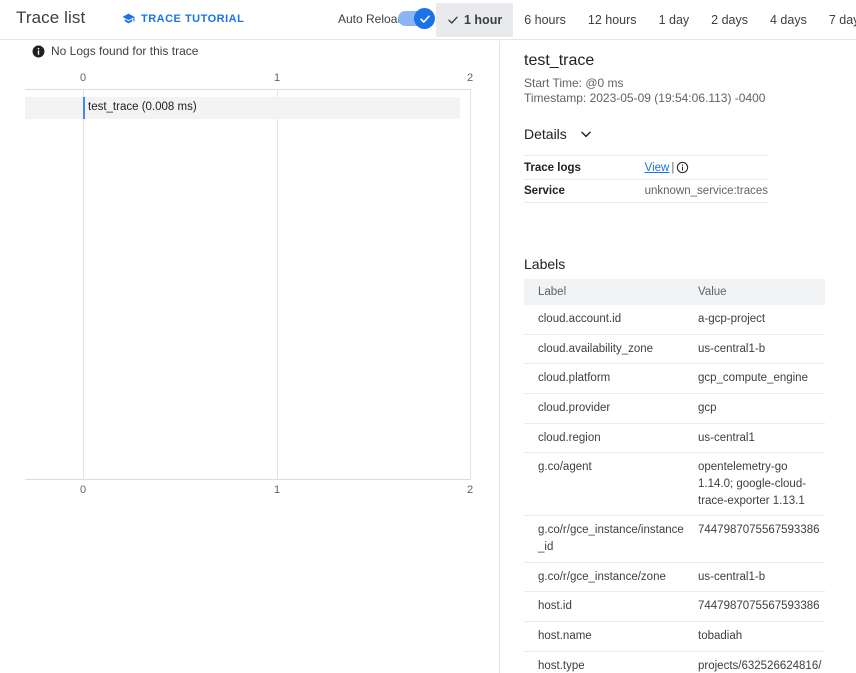 This screenshot has height=673, width=856. I want to click on time-range-label: 1 day, so click(674, 20).